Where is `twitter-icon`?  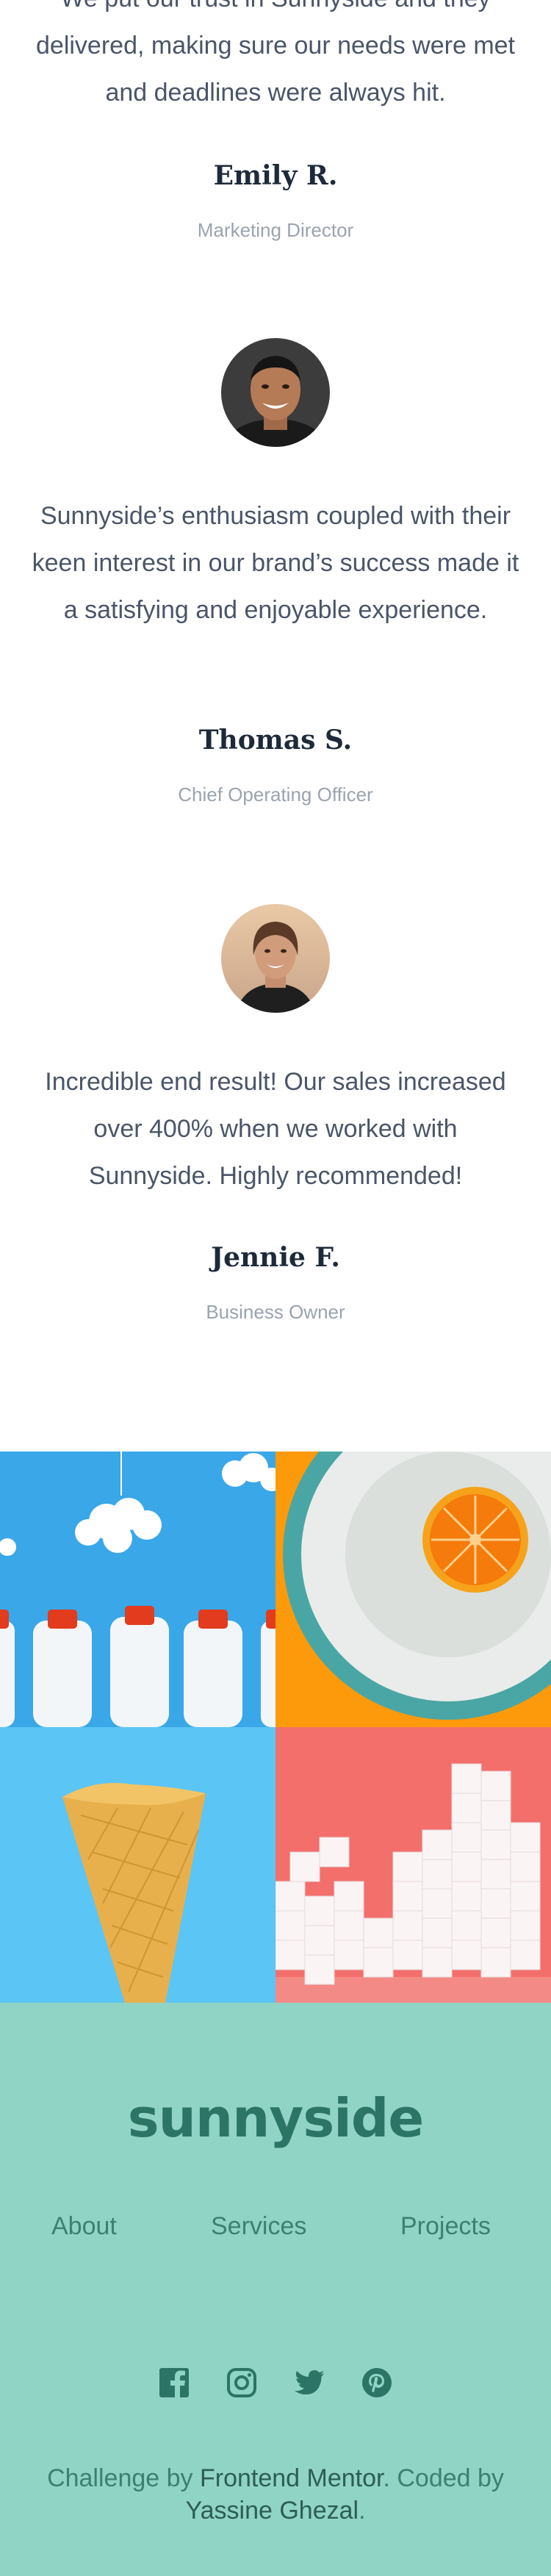 twitter-icon is located at coordinates (309, 2383).